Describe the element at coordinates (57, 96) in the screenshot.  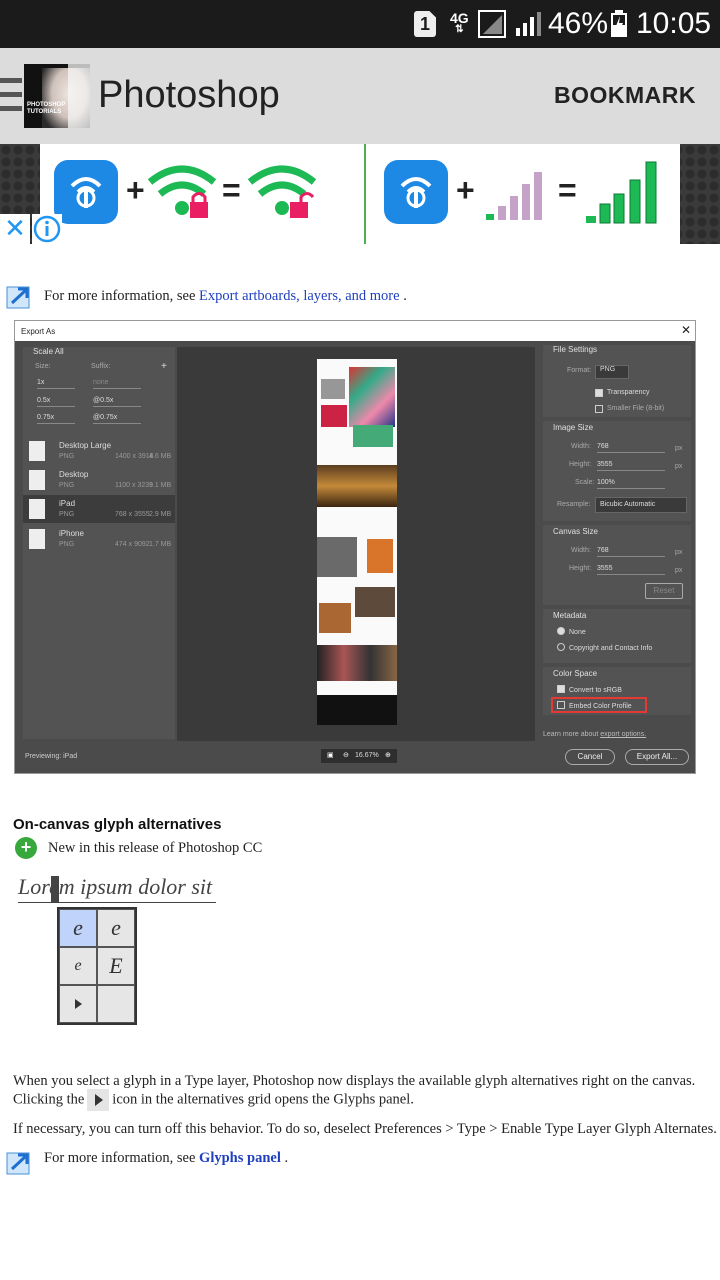
I see `app-logo: PHOTOSHOP TUTORIALS` at that location.